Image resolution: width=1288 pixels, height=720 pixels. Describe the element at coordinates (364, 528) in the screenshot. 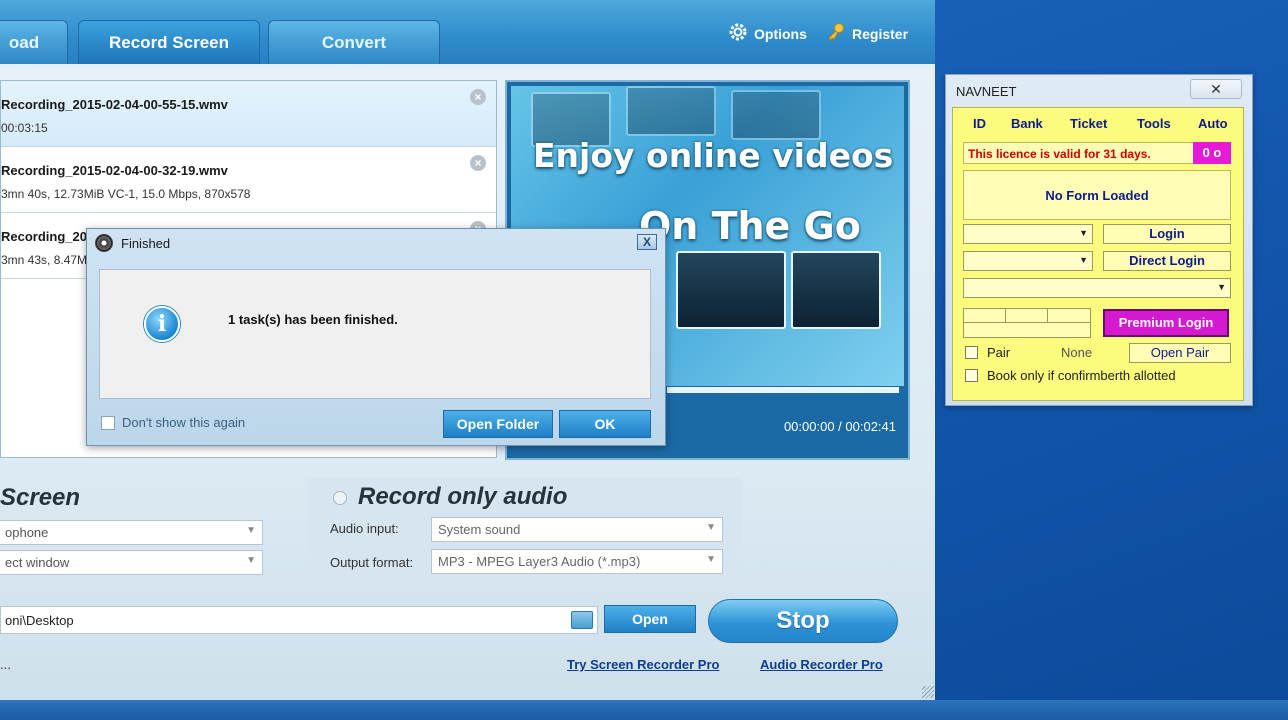

I see `audio-input-label: Audio input:` at that location.